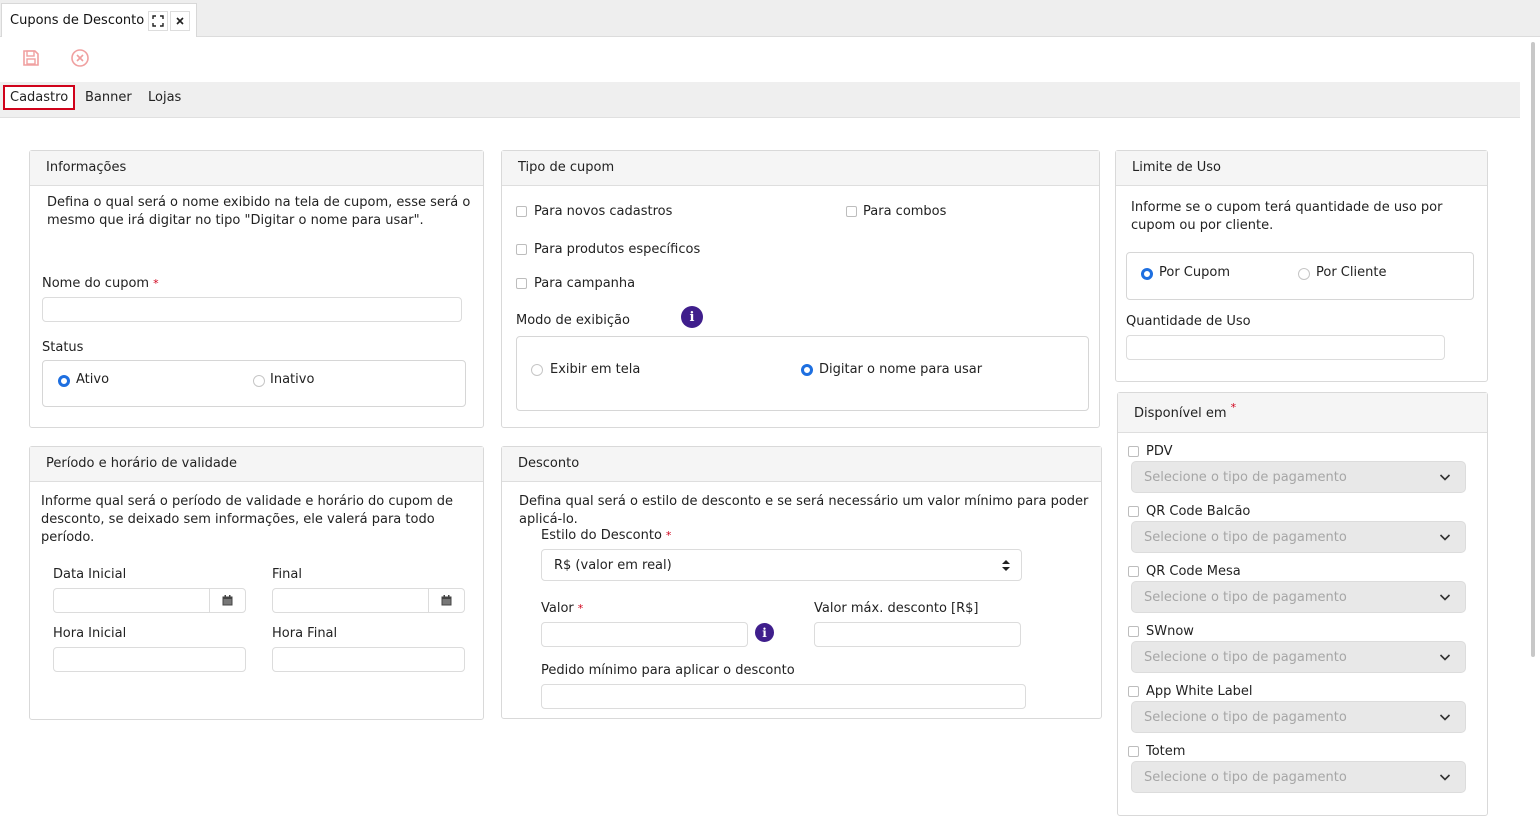 The image size is (1540, 832). What do you see at coordinates (1166, 751) in the screenshot?
I see `totem-label: Totem` at bounding box center [1166, 751].